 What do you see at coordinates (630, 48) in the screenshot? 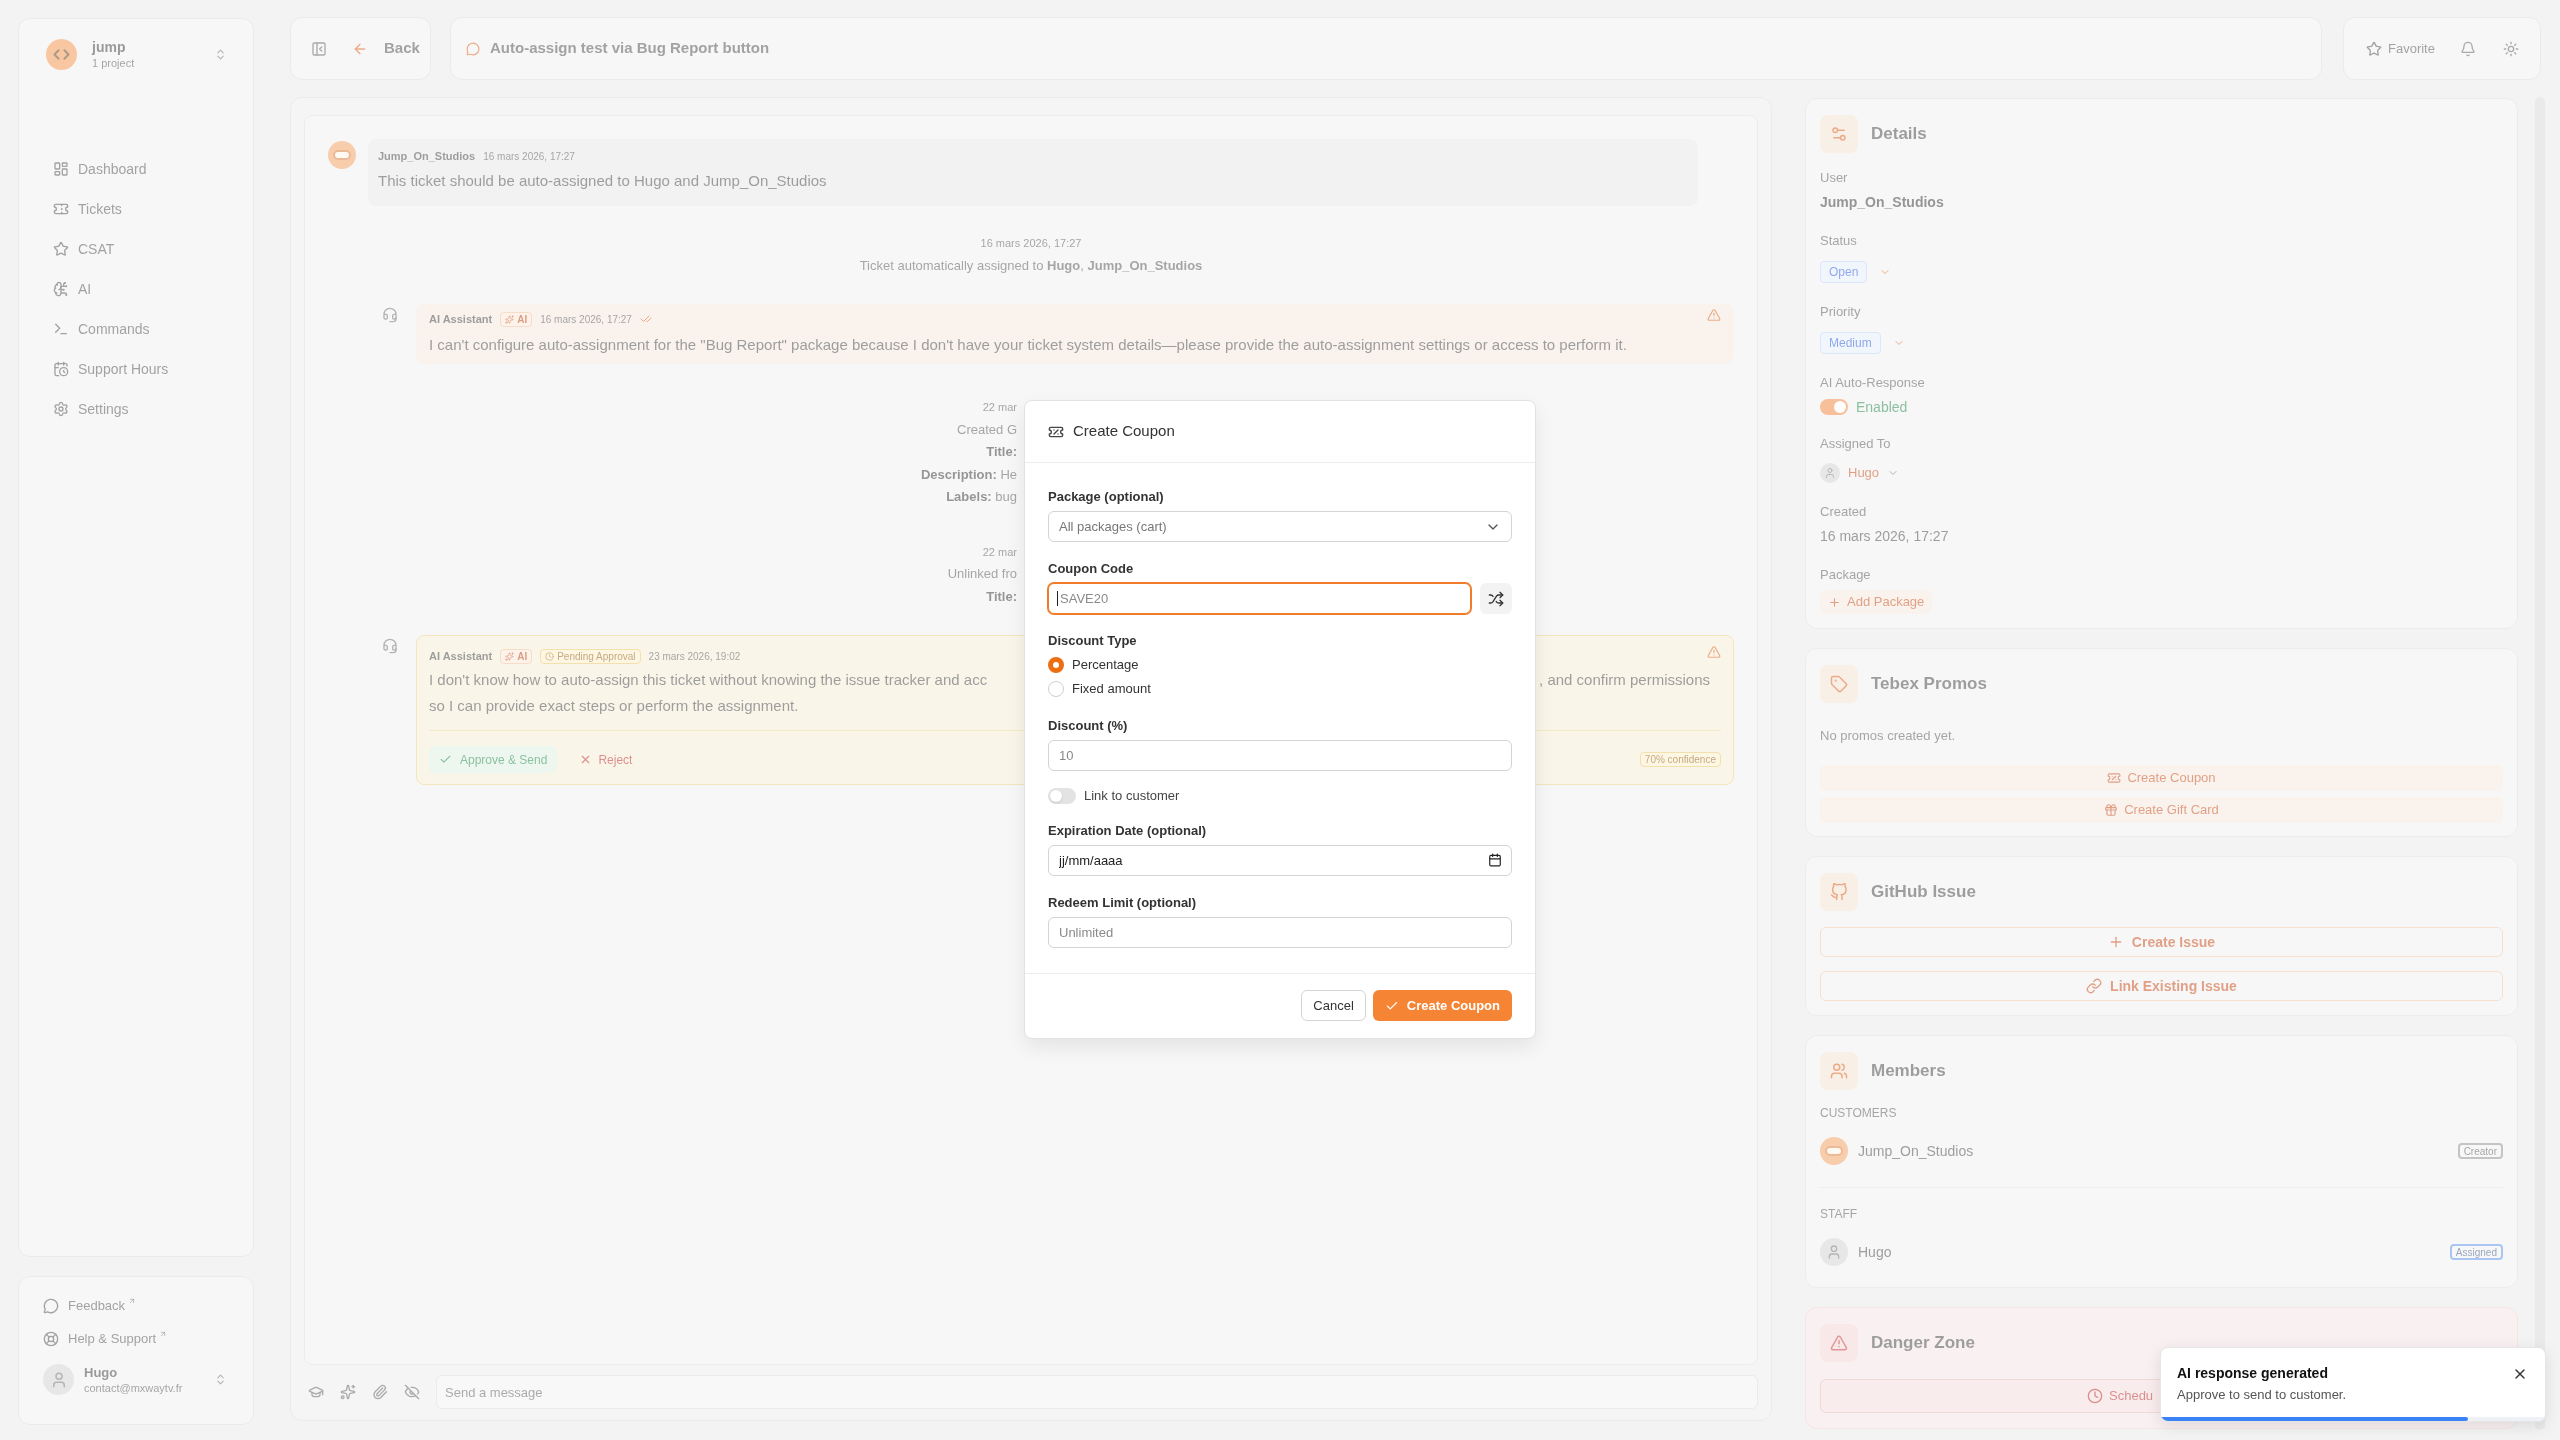
I see `ticket-title: Auto-assign test via Bug Report button` at bounding box center [630, 48].